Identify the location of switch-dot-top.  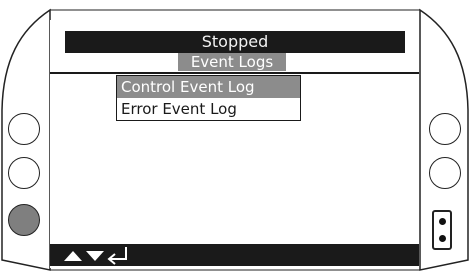
(442, 221).